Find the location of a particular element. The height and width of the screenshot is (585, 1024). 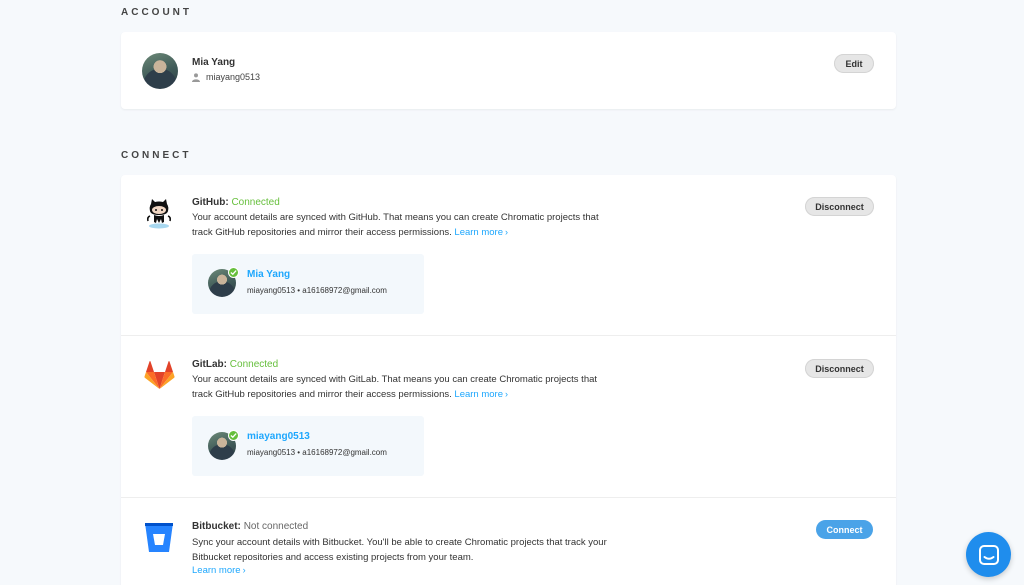

github-disconnect-button: Disconnect is located at coordinates (839, 206).